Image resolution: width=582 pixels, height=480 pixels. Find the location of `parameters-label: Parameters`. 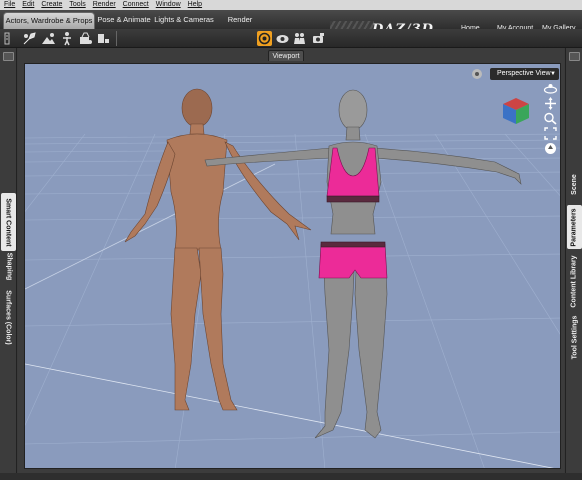

parameters-label: Parameters is located at coordinates (575, 227).